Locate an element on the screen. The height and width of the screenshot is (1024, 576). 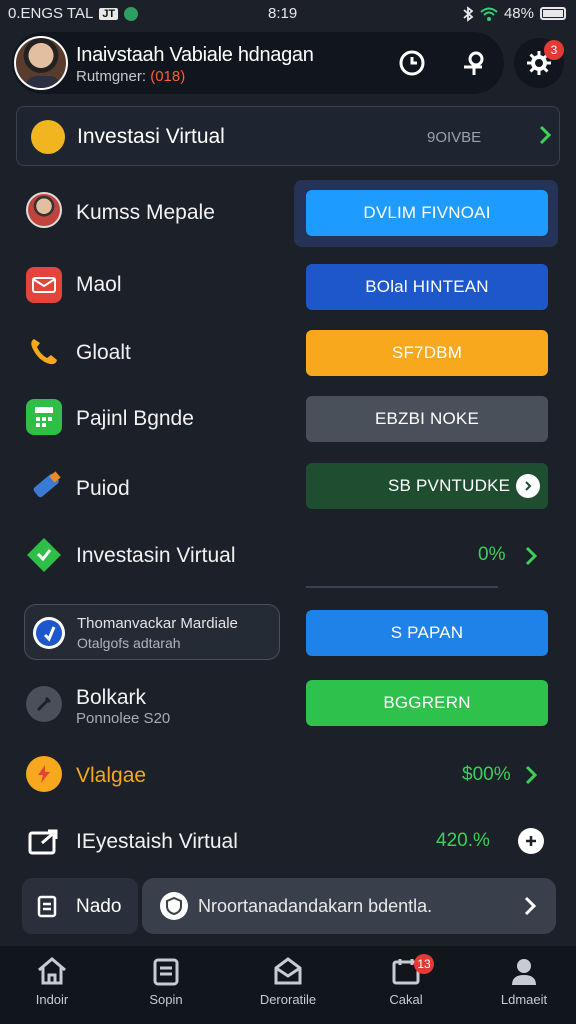
clock: 8:19 is located at coordinates (283, 13).